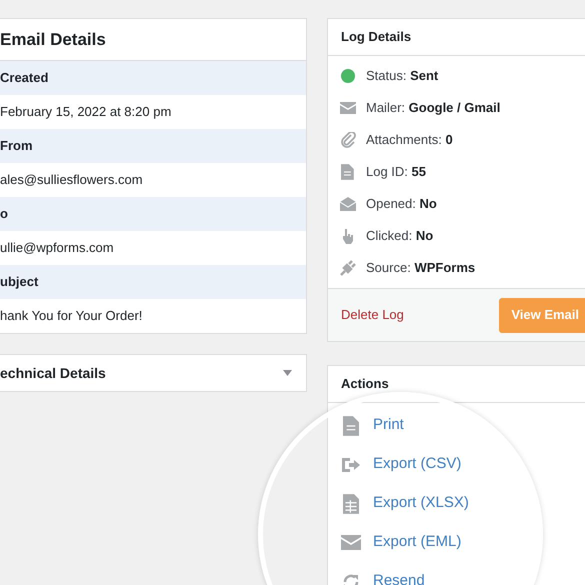  I want to click on action-link: Export (XLSX), so click(456, 503).